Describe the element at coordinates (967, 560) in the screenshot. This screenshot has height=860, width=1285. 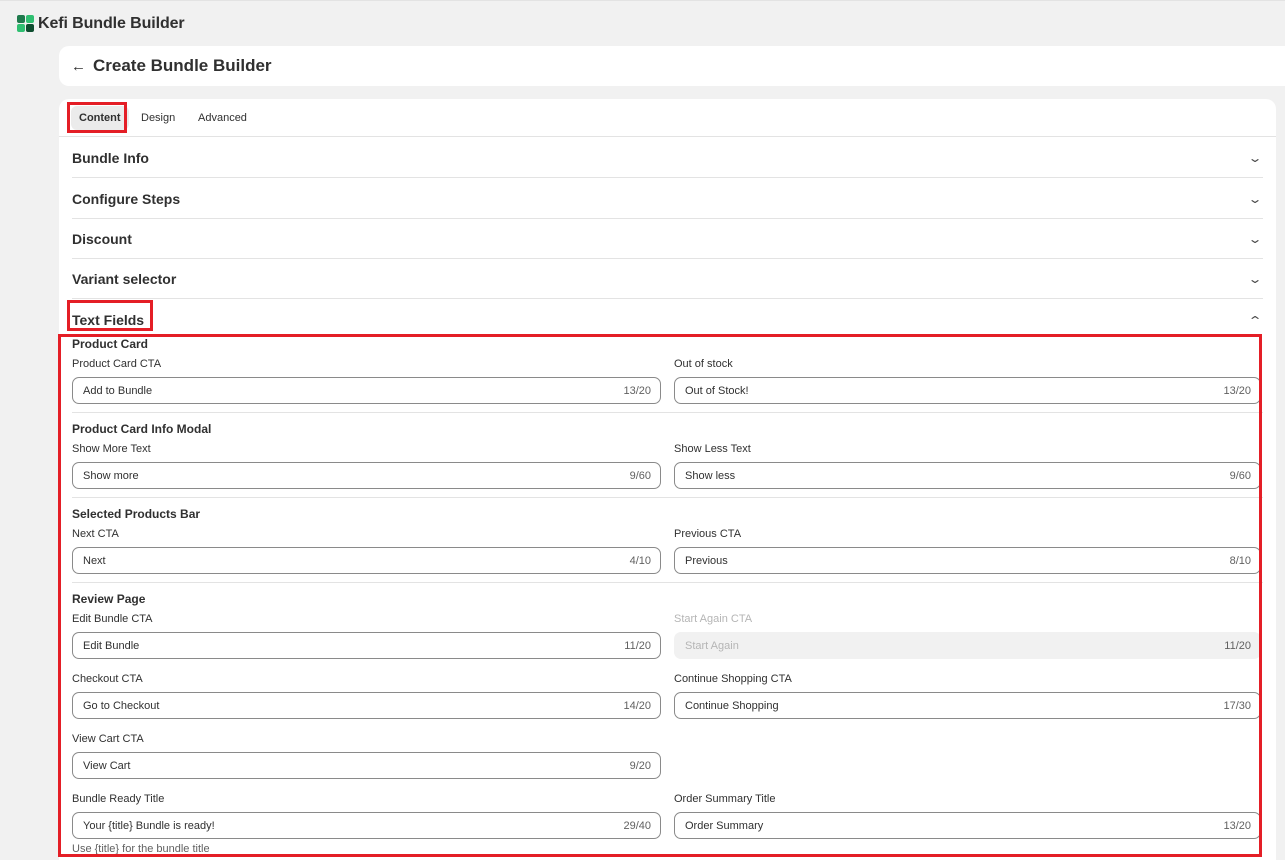
I see `previous-cta-input: Previous 8/10` at that location.